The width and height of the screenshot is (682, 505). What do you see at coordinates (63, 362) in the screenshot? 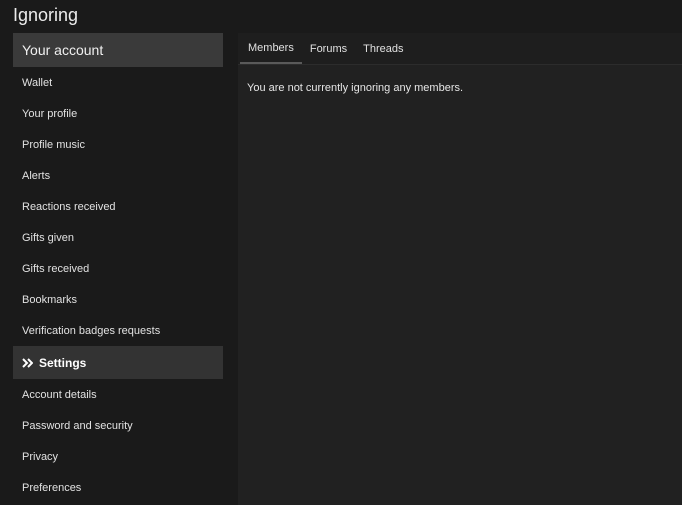
I see `sidebar-section-settings-label: Settings` at bounding box center [63, 362].